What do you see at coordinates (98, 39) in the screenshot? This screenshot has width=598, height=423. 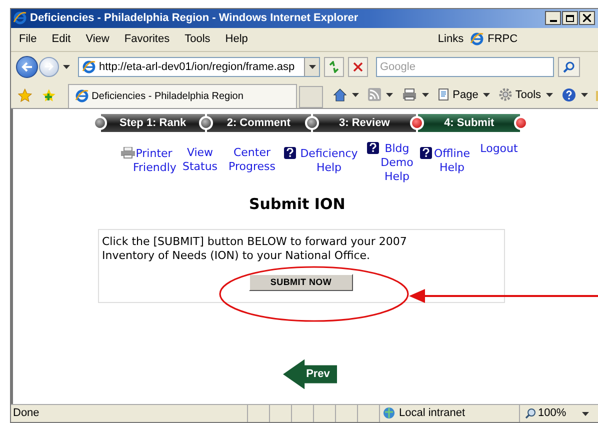 I see `menu-item: View` at bounding box center [98, 39].